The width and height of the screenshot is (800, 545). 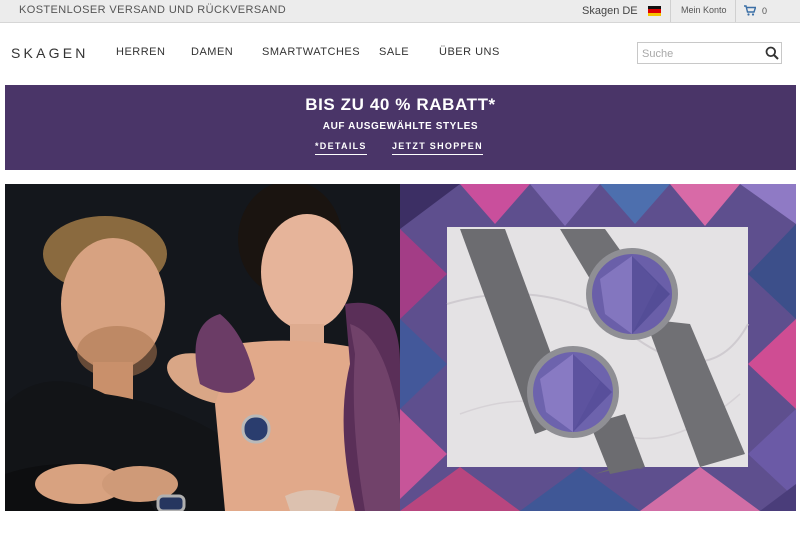 I want to click on cart-icon, so click(x=750, y=10).